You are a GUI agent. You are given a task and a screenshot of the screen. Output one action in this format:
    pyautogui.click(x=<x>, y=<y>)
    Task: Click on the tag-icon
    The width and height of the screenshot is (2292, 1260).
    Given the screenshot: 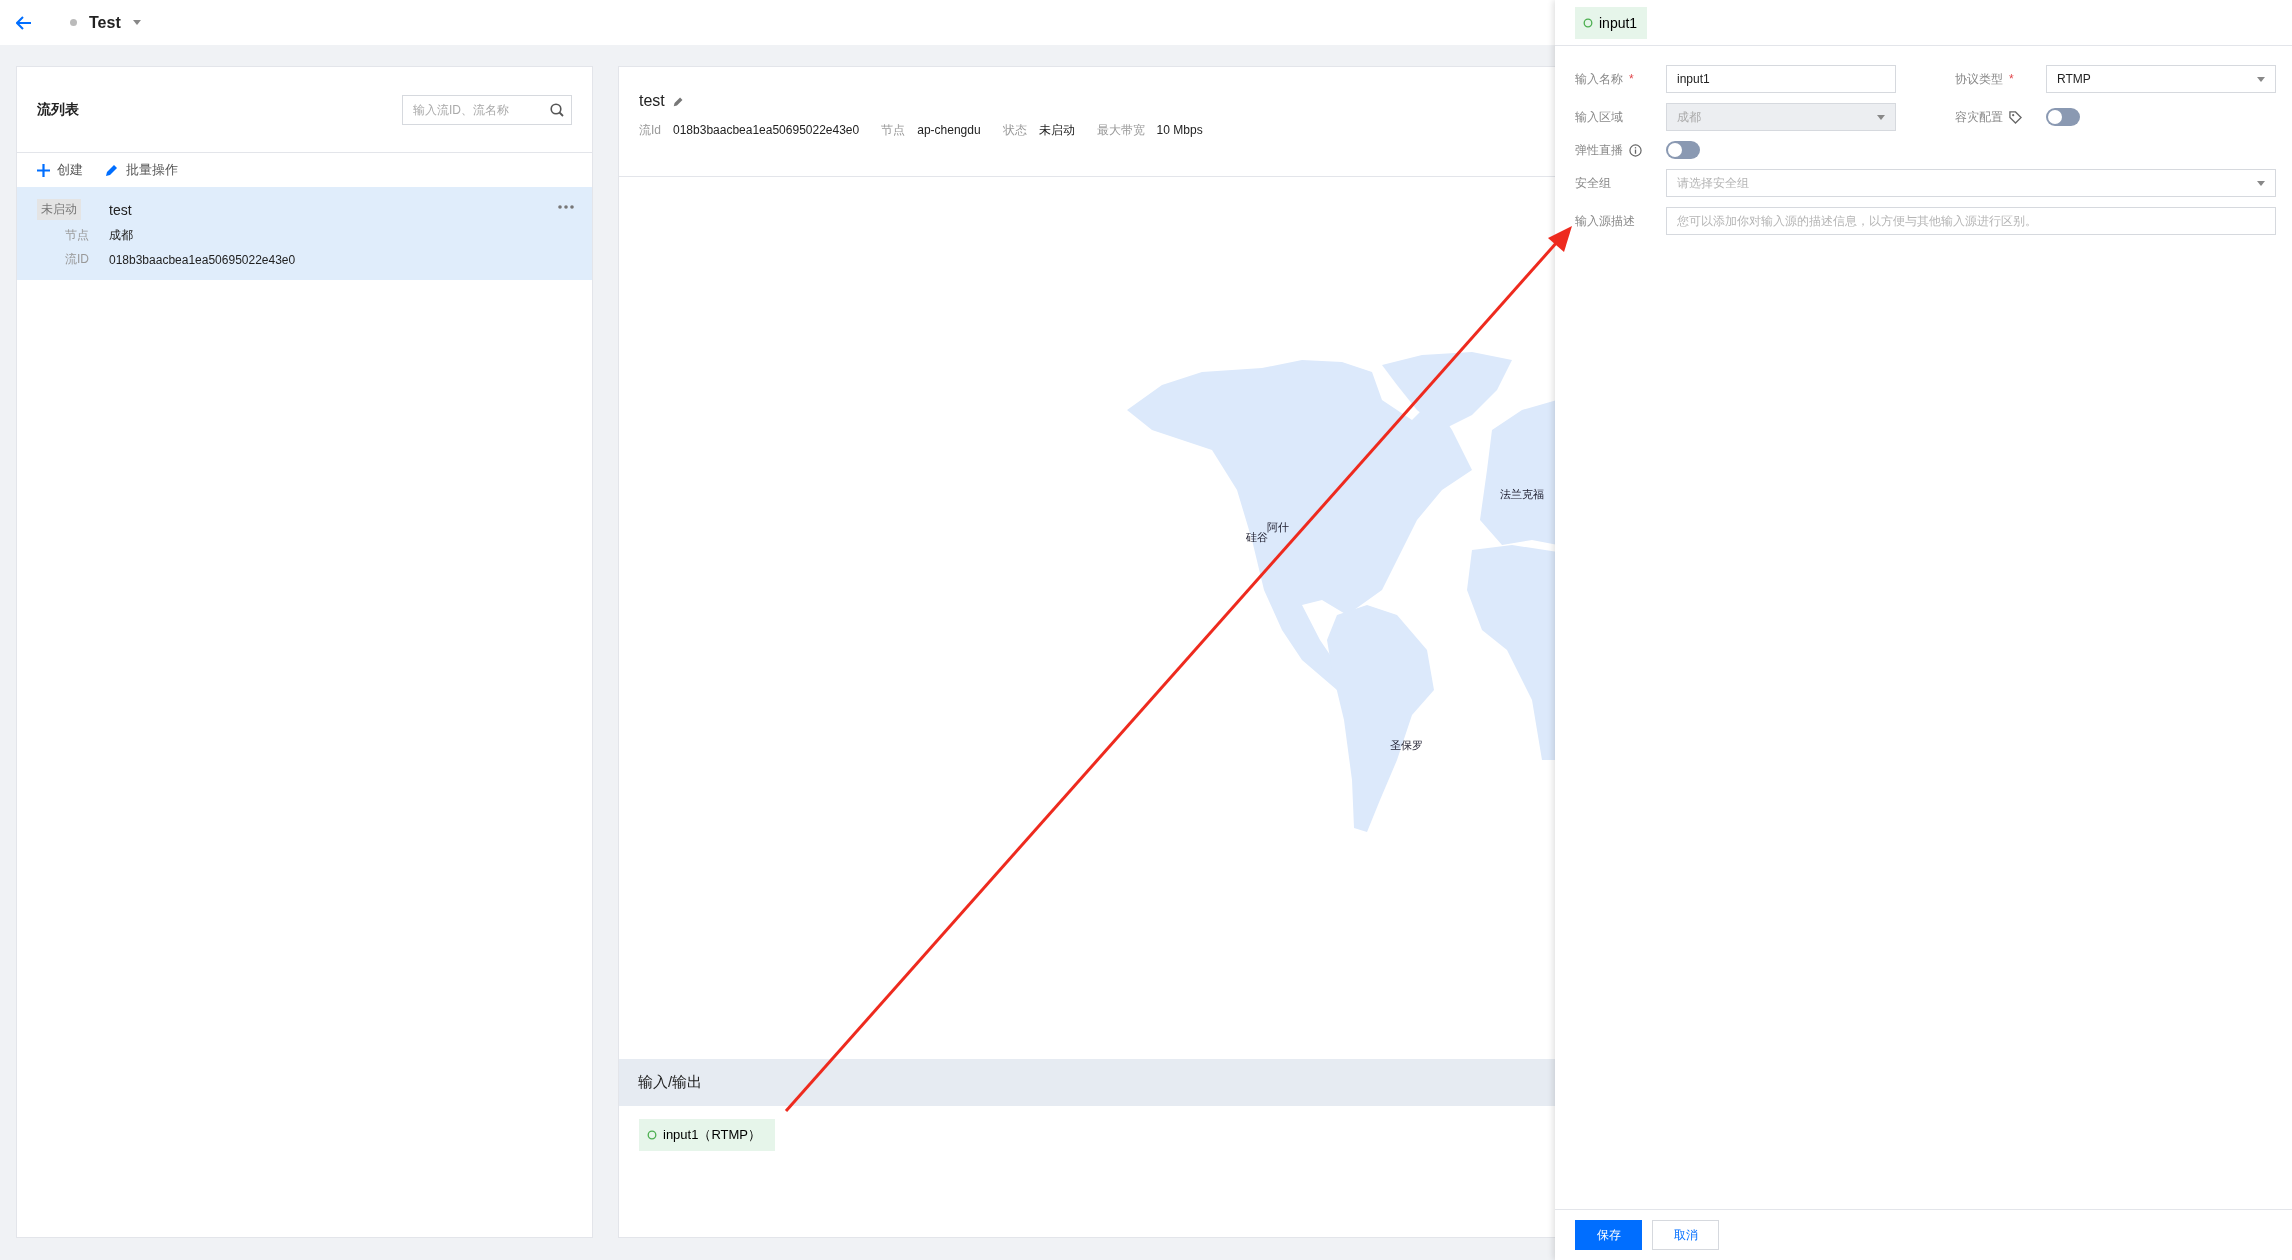 What is the action you would take?
    pyautogui.click(x=2015, y=117)
    